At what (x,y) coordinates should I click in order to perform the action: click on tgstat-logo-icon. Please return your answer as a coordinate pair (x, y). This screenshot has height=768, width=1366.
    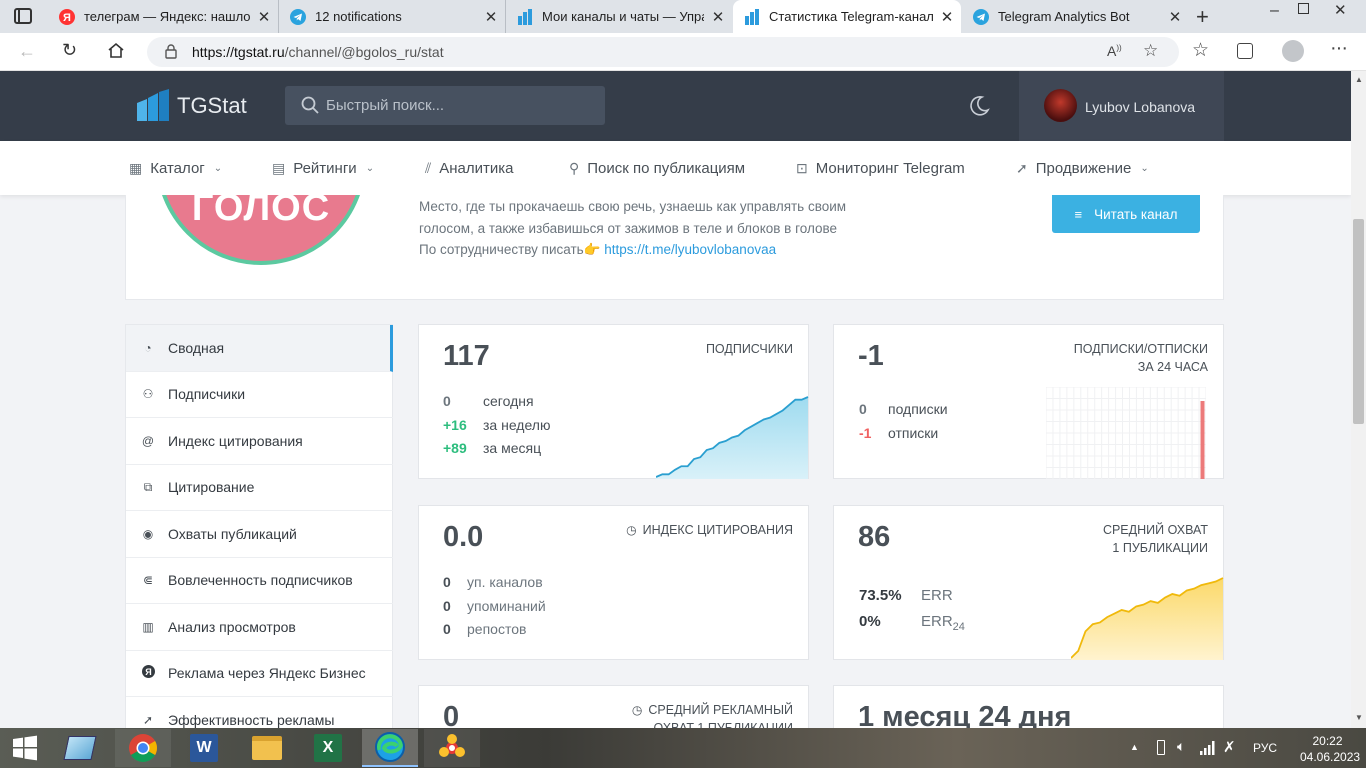
    Looking at the image, I should click on (153, 107).